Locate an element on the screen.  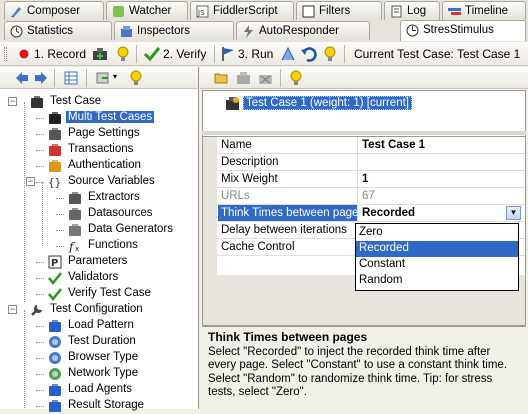
tab-stresstimulus: StresStimulus is located at coordinates (463, 30).